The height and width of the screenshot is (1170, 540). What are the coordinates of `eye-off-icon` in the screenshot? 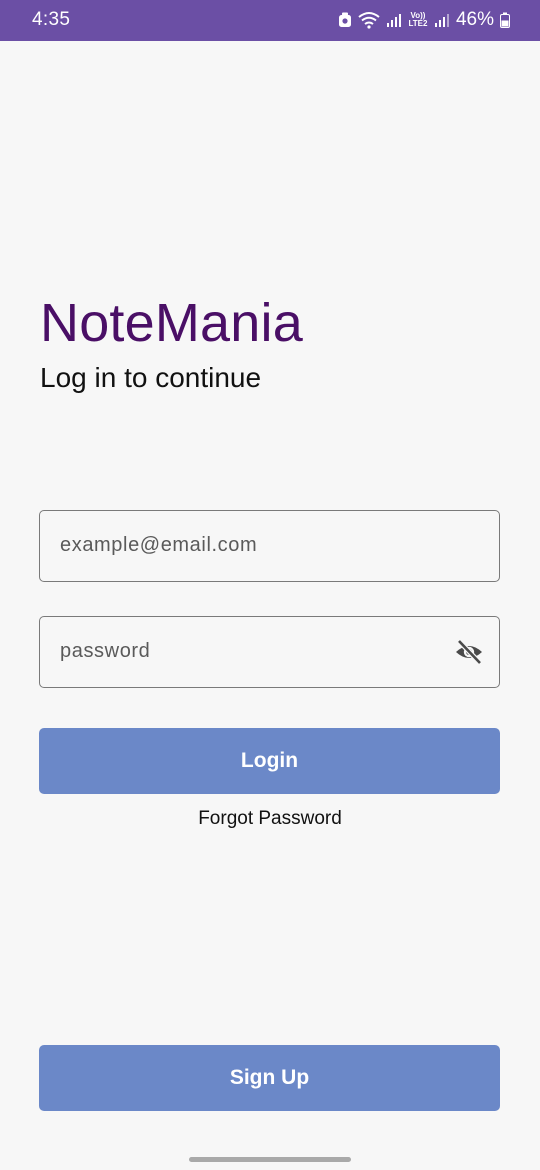 It's located at (469, 652).